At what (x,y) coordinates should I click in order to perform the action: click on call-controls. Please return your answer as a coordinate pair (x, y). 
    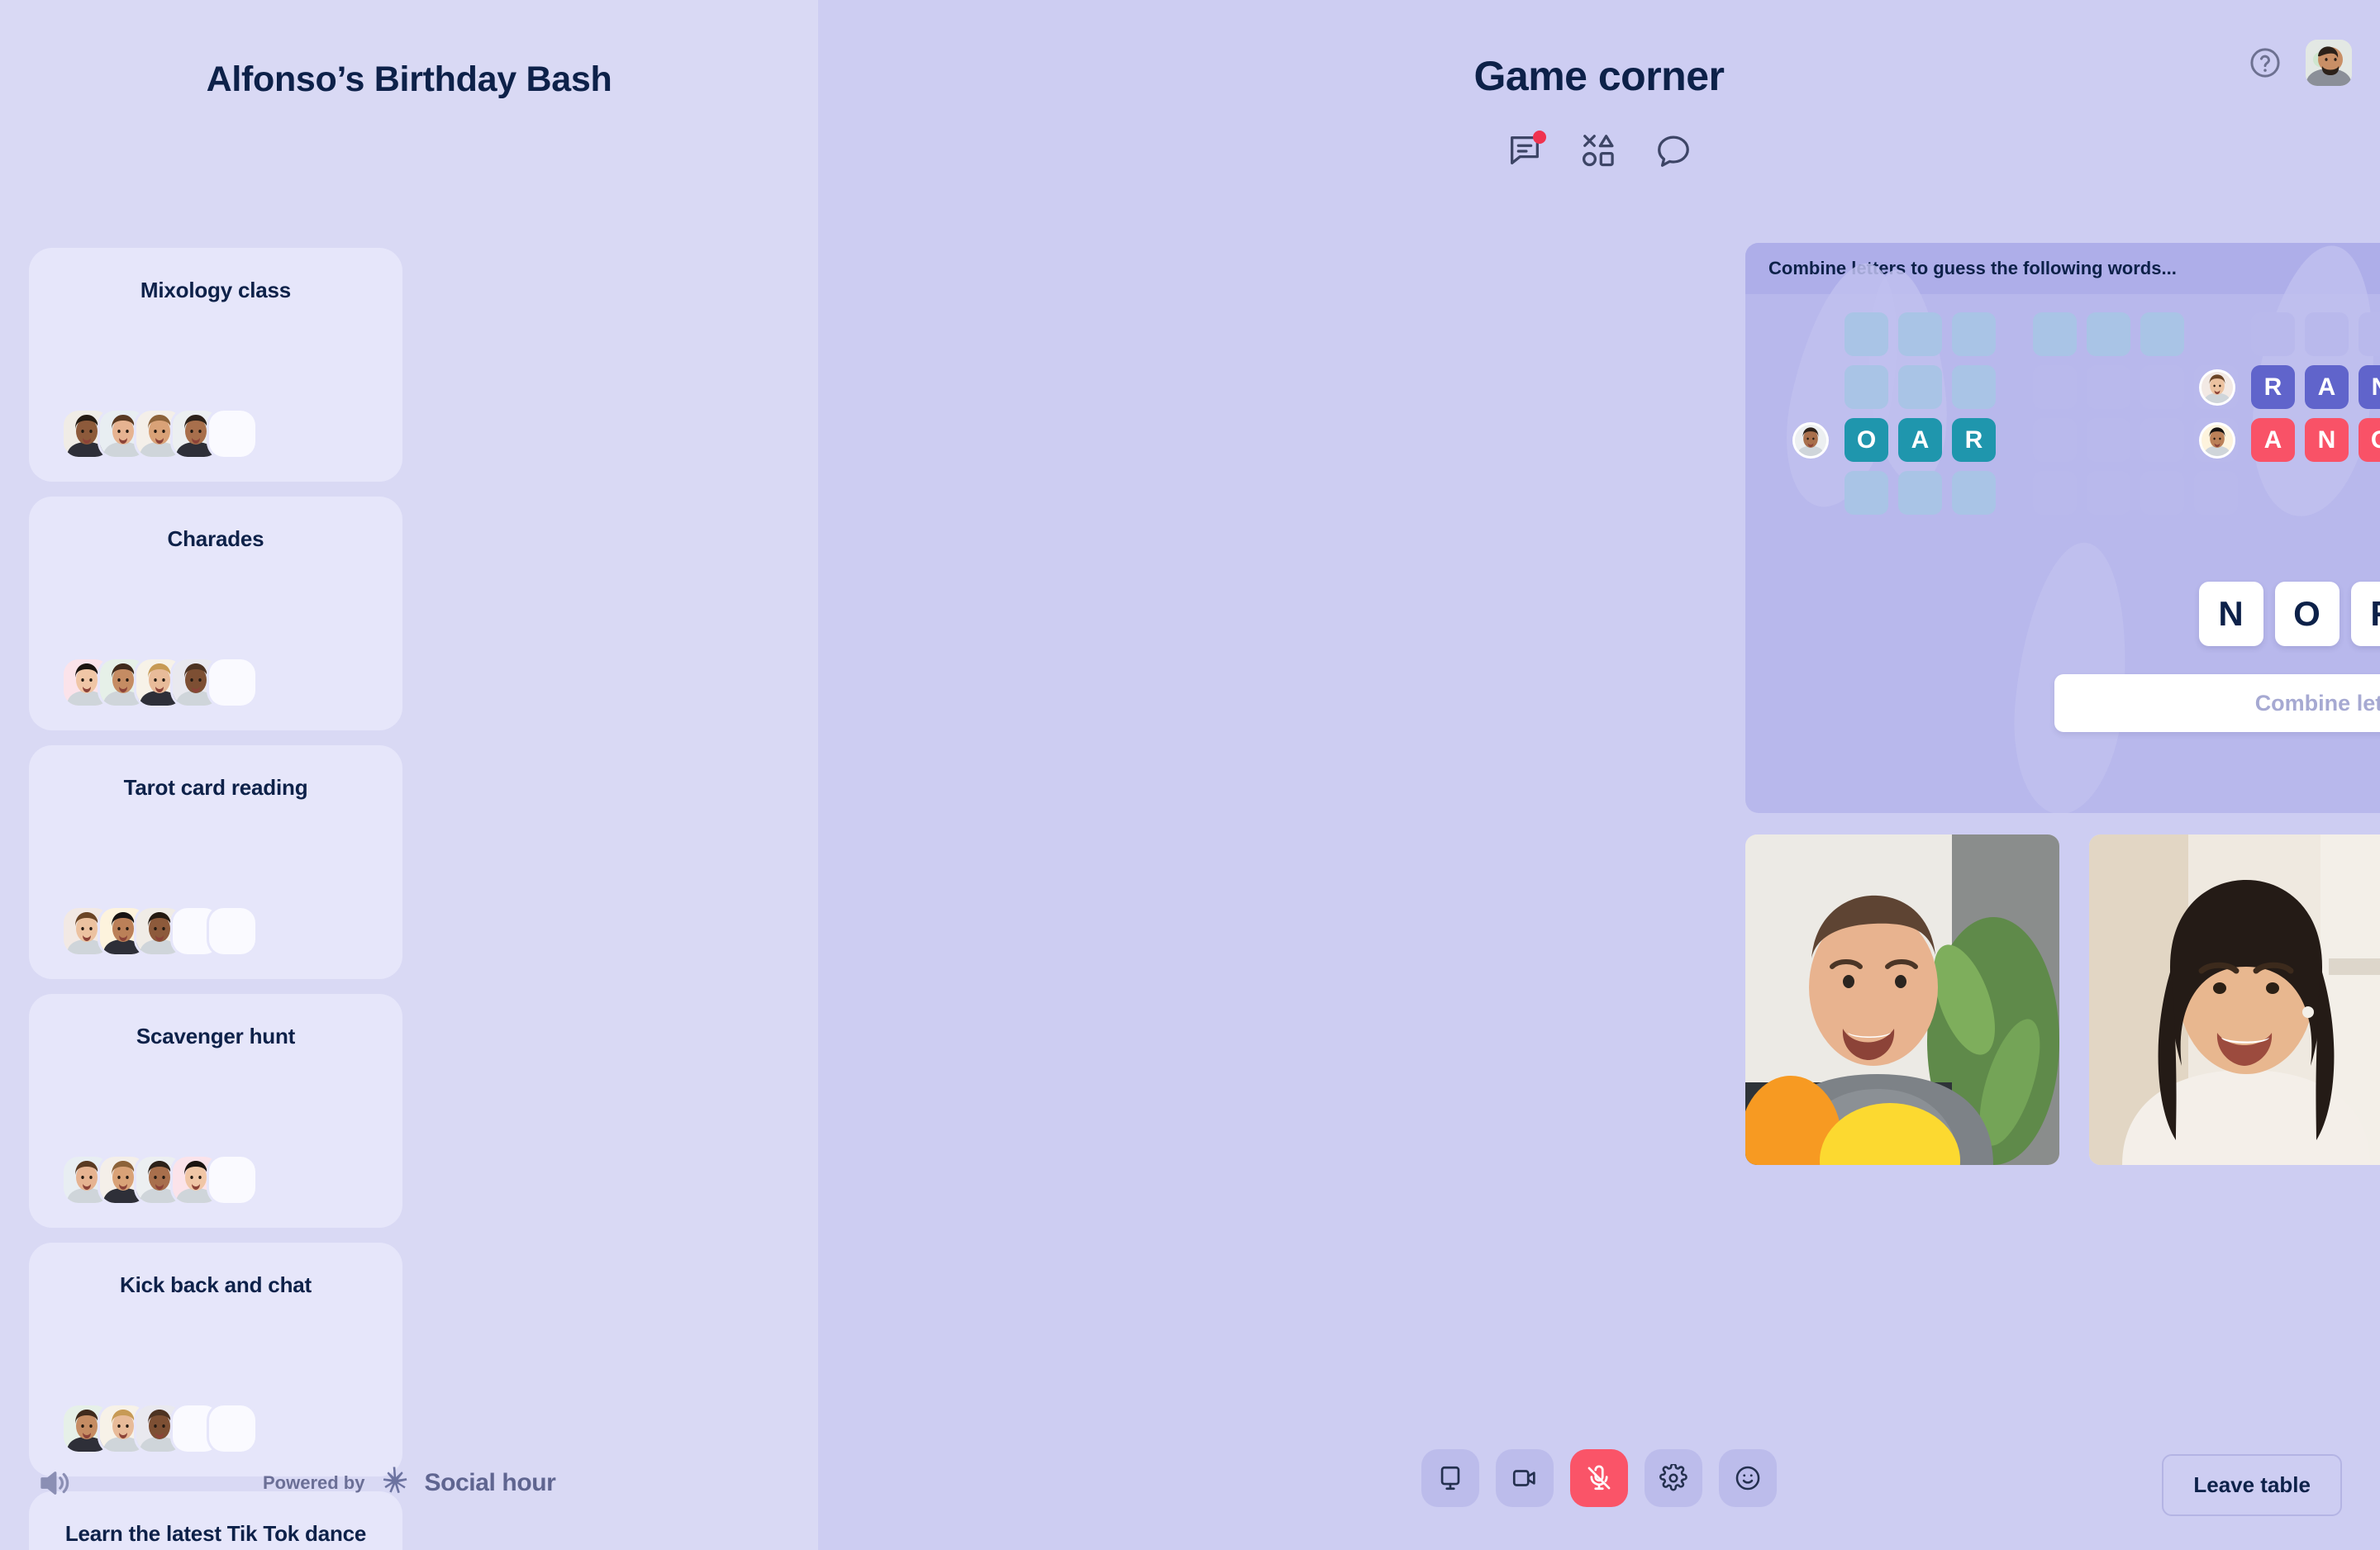
    Looking at the image, I should click on (1599, 1478).